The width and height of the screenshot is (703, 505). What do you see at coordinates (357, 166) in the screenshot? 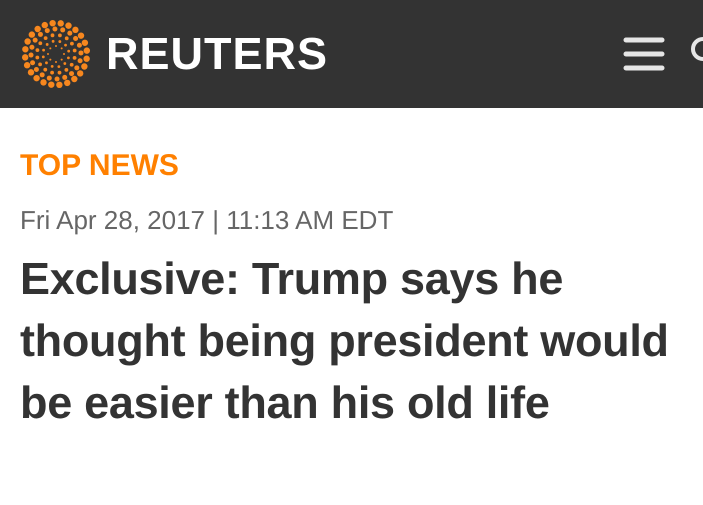
I see `section-link: TOP NEWS` at bounding box center [357, 166].